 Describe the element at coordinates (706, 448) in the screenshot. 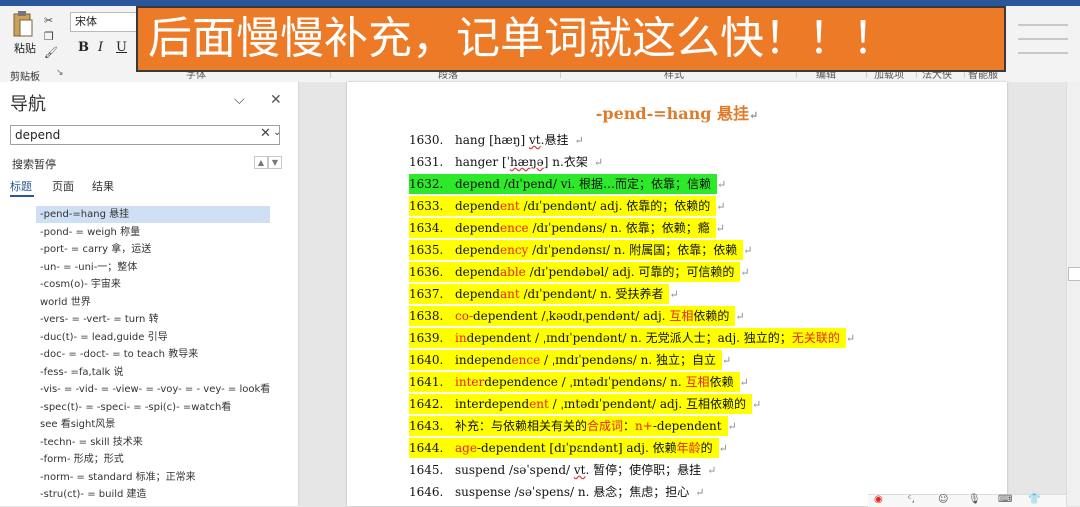

I see `entry-text: 的` at that location.